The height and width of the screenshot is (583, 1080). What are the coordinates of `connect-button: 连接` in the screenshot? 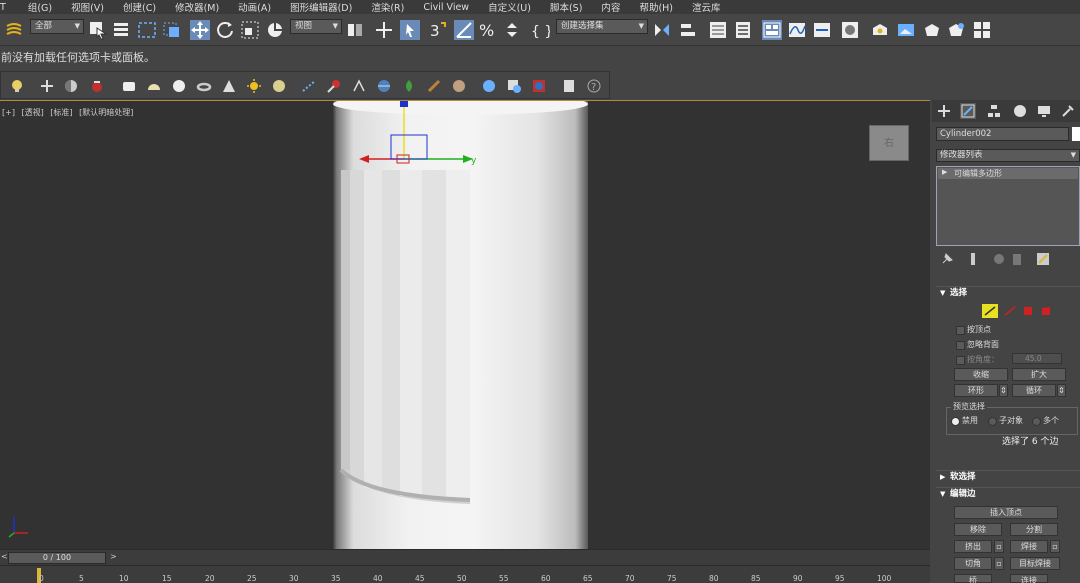 It's located at (1029, 578).